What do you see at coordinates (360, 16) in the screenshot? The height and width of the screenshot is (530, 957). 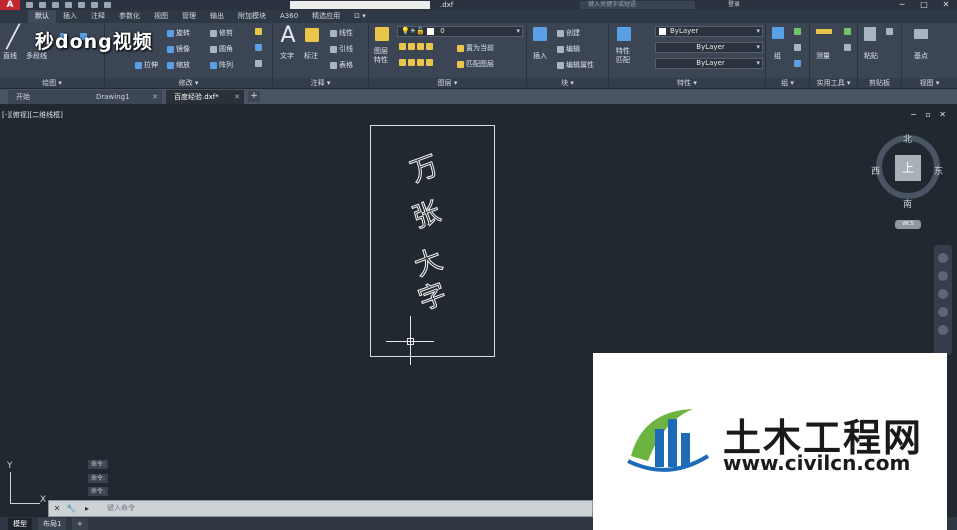 I see `tab-more: ⊡ ▾` at bounding box center [360, 16].